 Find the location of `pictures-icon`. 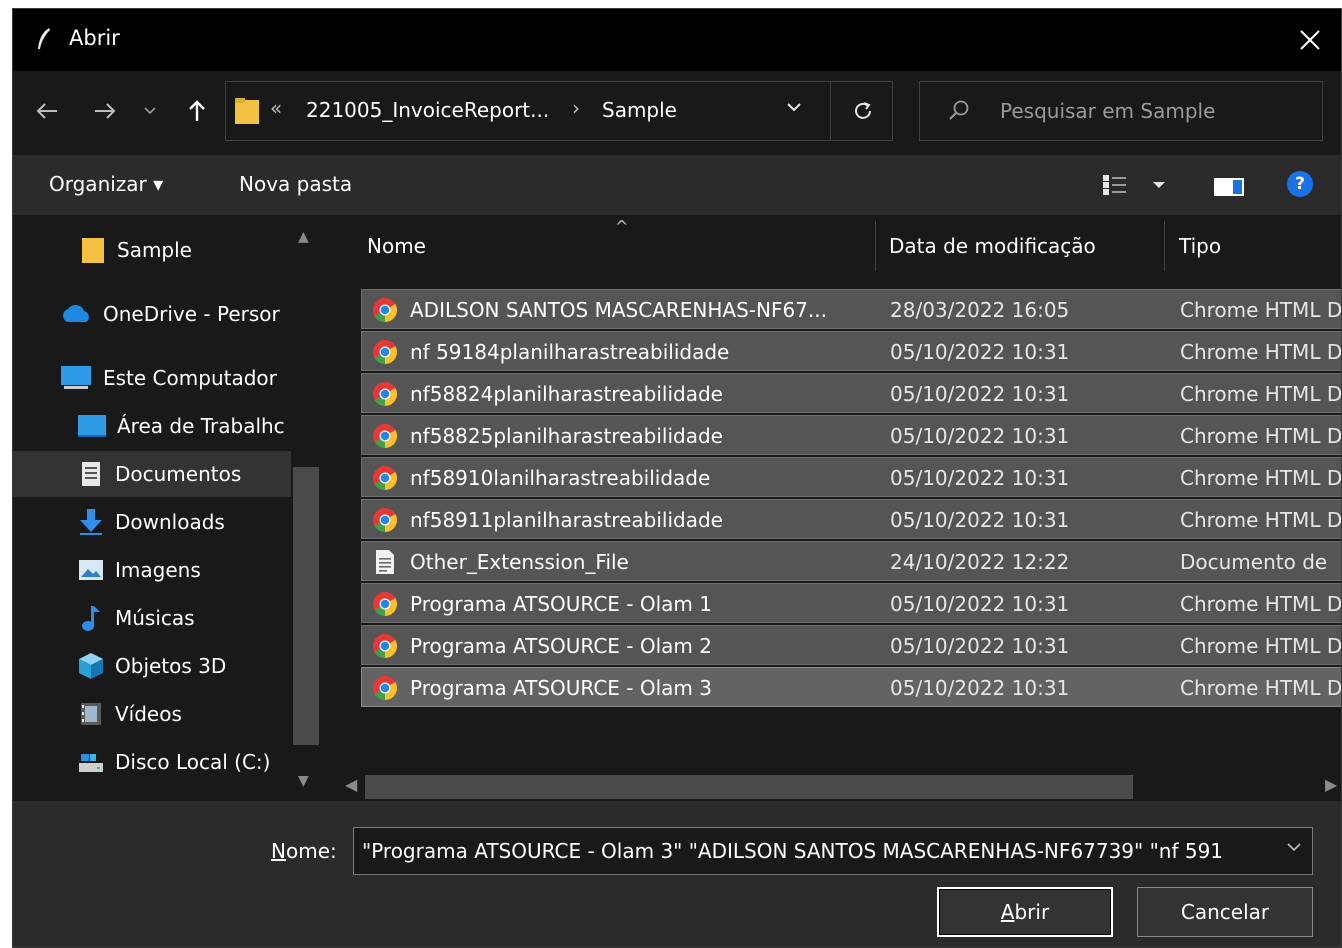

pictures-icon is located at coordinates (91, 570).